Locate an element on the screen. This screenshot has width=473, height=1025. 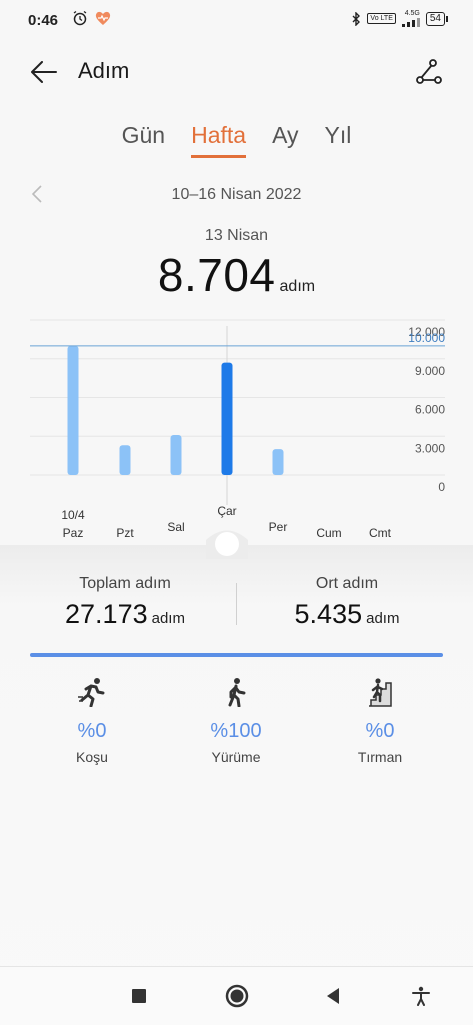
x-tick-label: Pzt is located at coordinates (125, 533).